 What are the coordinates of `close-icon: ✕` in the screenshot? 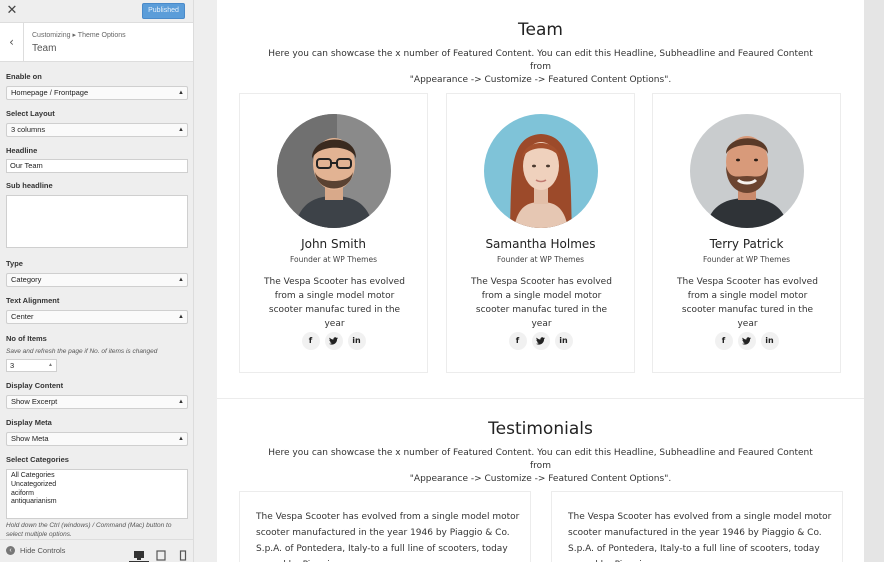 It's located at (12, 11).